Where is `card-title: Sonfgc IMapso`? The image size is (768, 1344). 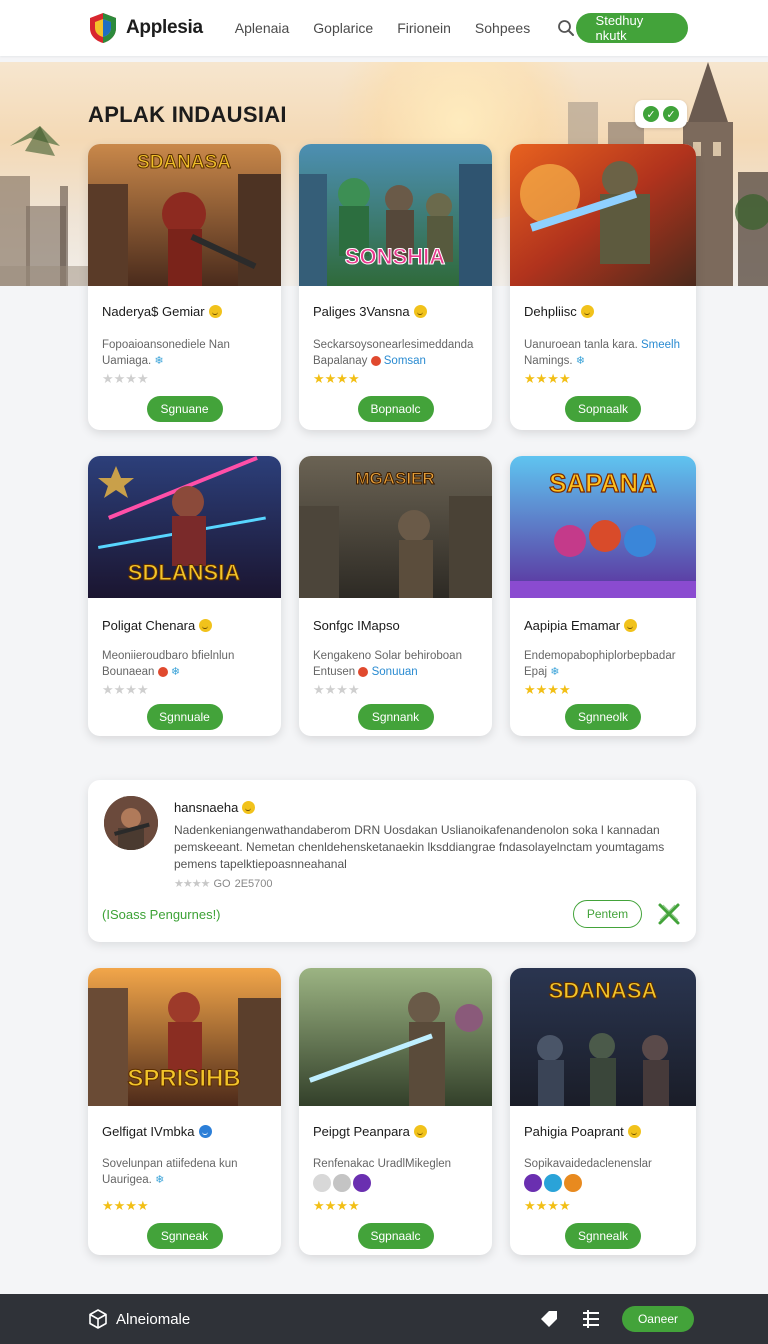
card-title: Sonfgc IMapso is located at coordinates (356, 625).